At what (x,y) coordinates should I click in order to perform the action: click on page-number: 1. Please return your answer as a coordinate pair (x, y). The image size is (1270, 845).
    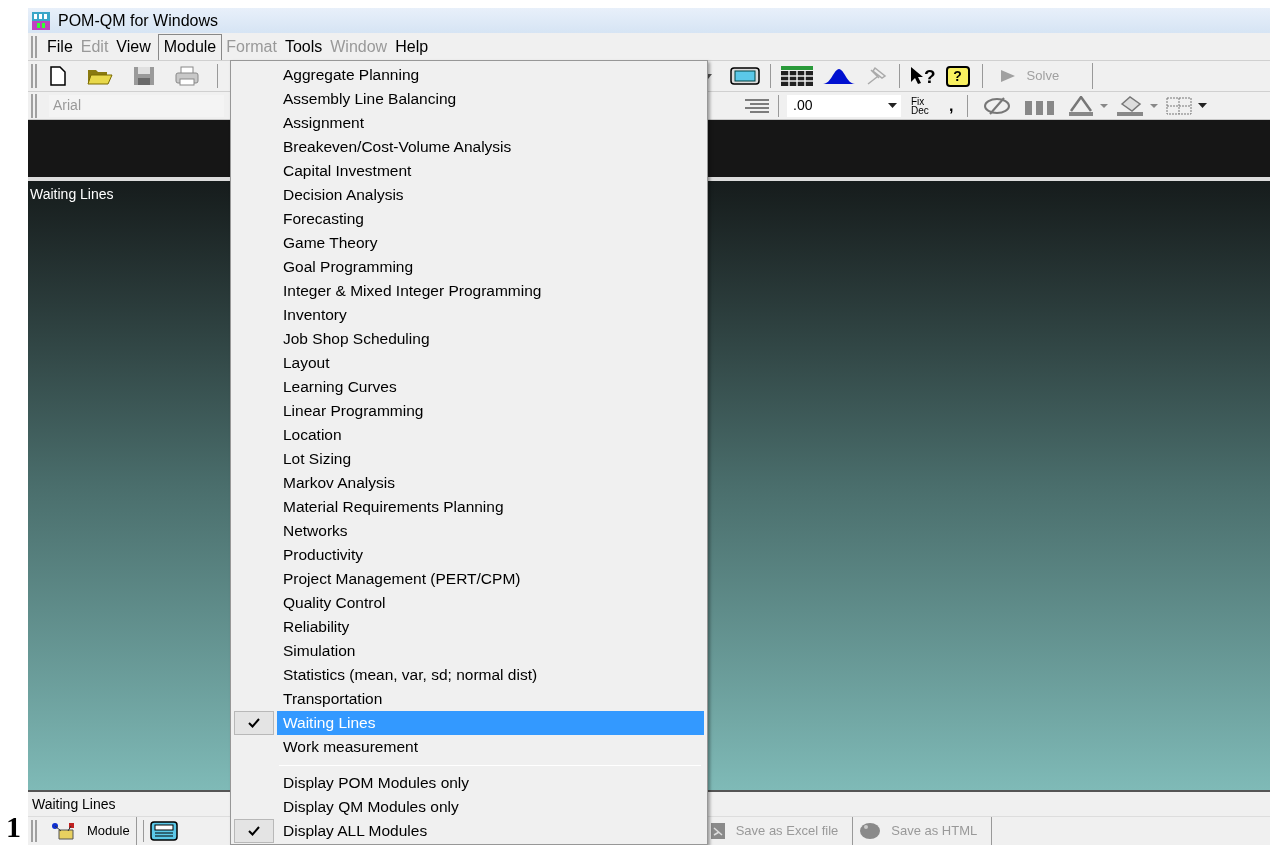
    Looking at the image, I should click on (13, 827).